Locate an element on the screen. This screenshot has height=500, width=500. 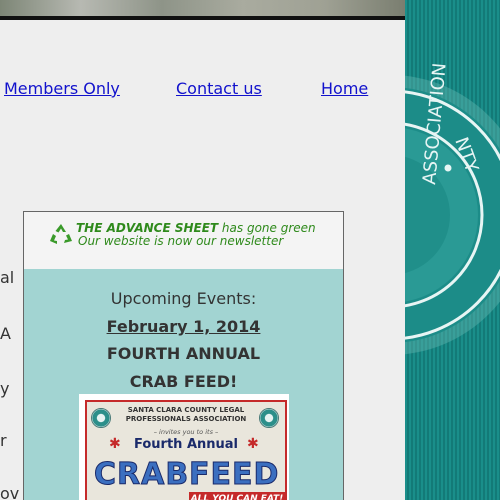
newsletter-brand: THE ADVANCE SHEET is located at coordinates (147, 228).